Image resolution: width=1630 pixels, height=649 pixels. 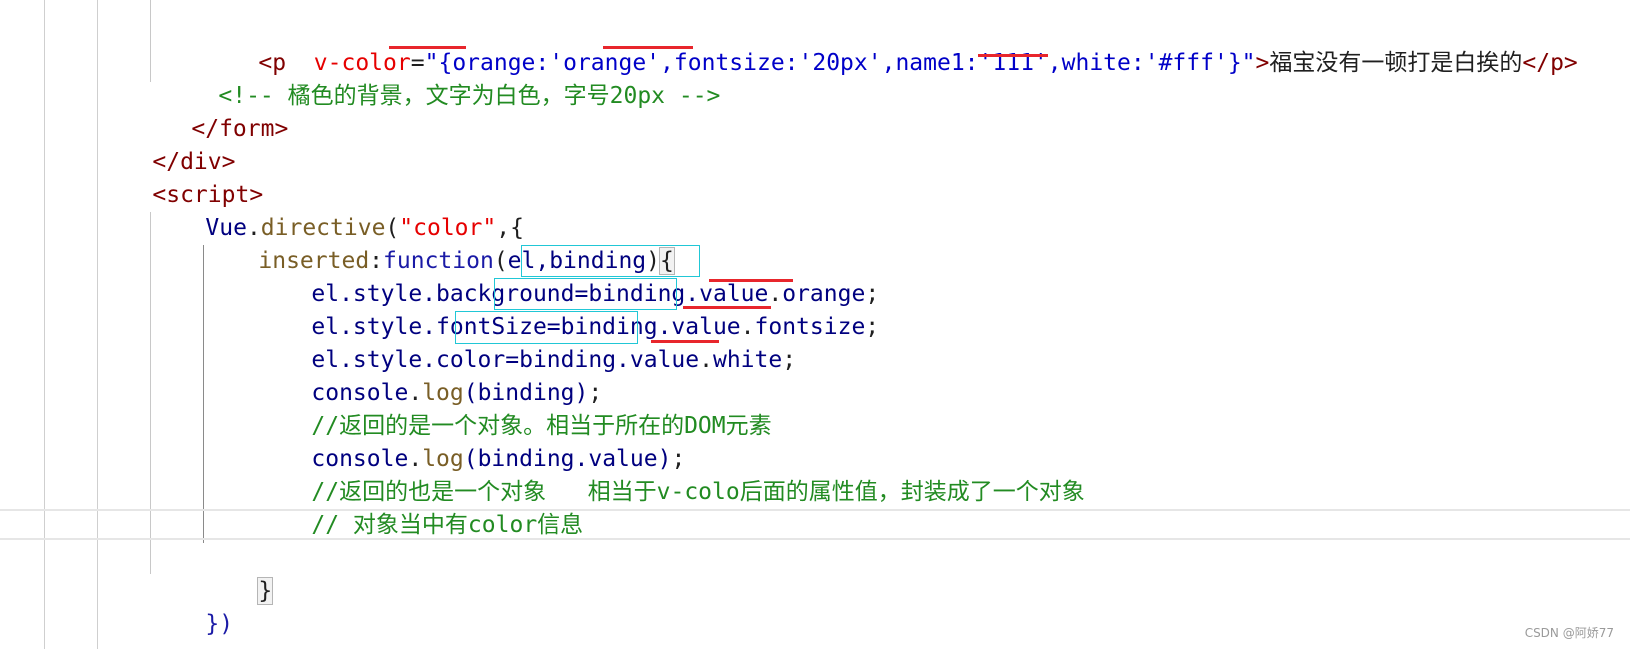 What do you see at coordinates (1179, 63) in the screenshot?
I see `val-white: :'#fff'` at bounding box center [1179, 63].